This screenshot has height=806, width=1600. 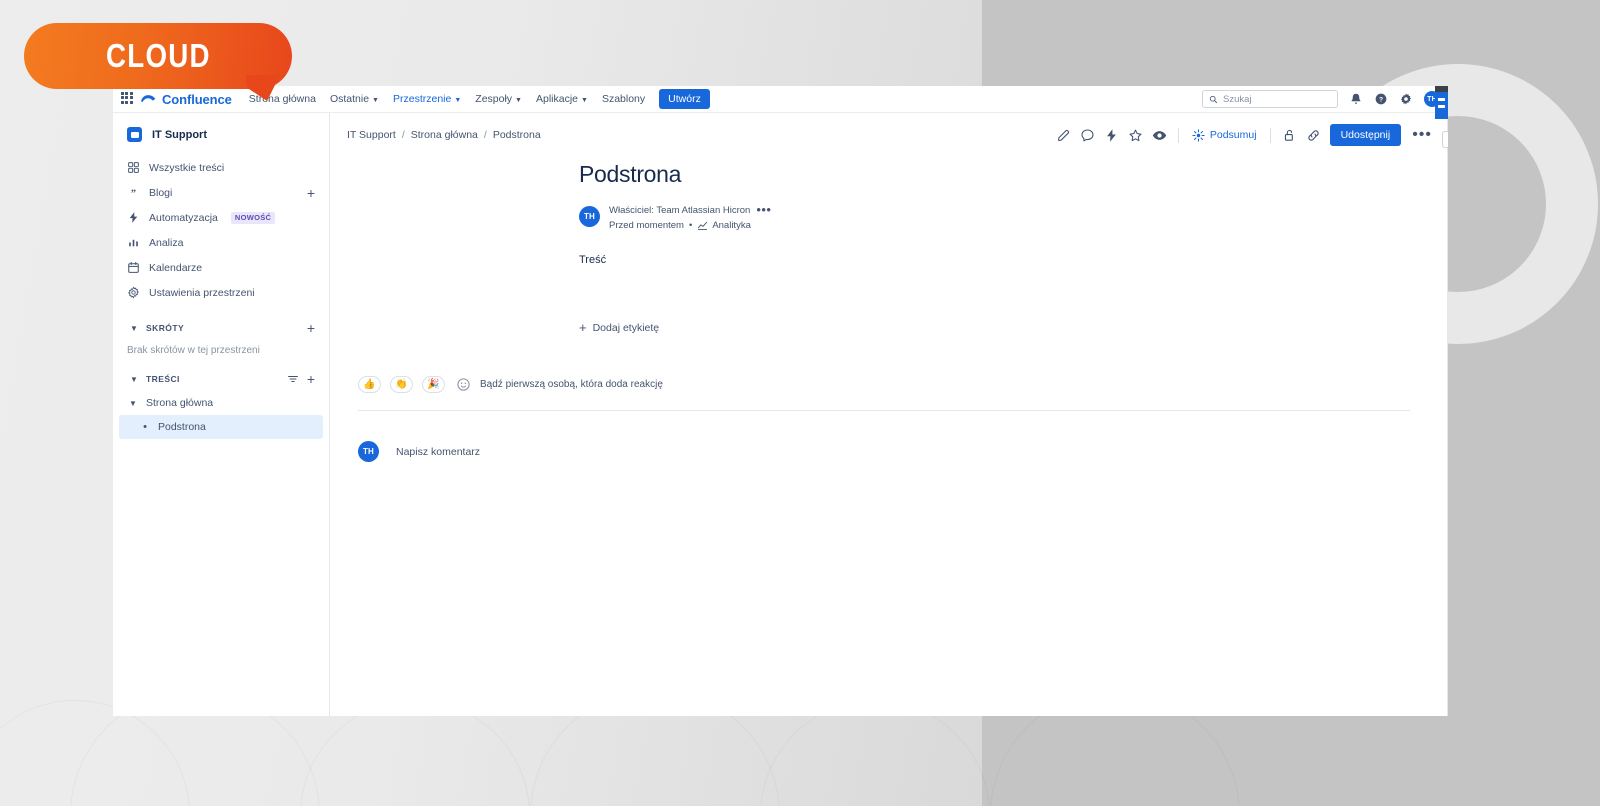 What do you see at coordinates (161, 192) in the screenshot?
I see `sidebar-item-label: Blogi` at bounding box center [161, 192].